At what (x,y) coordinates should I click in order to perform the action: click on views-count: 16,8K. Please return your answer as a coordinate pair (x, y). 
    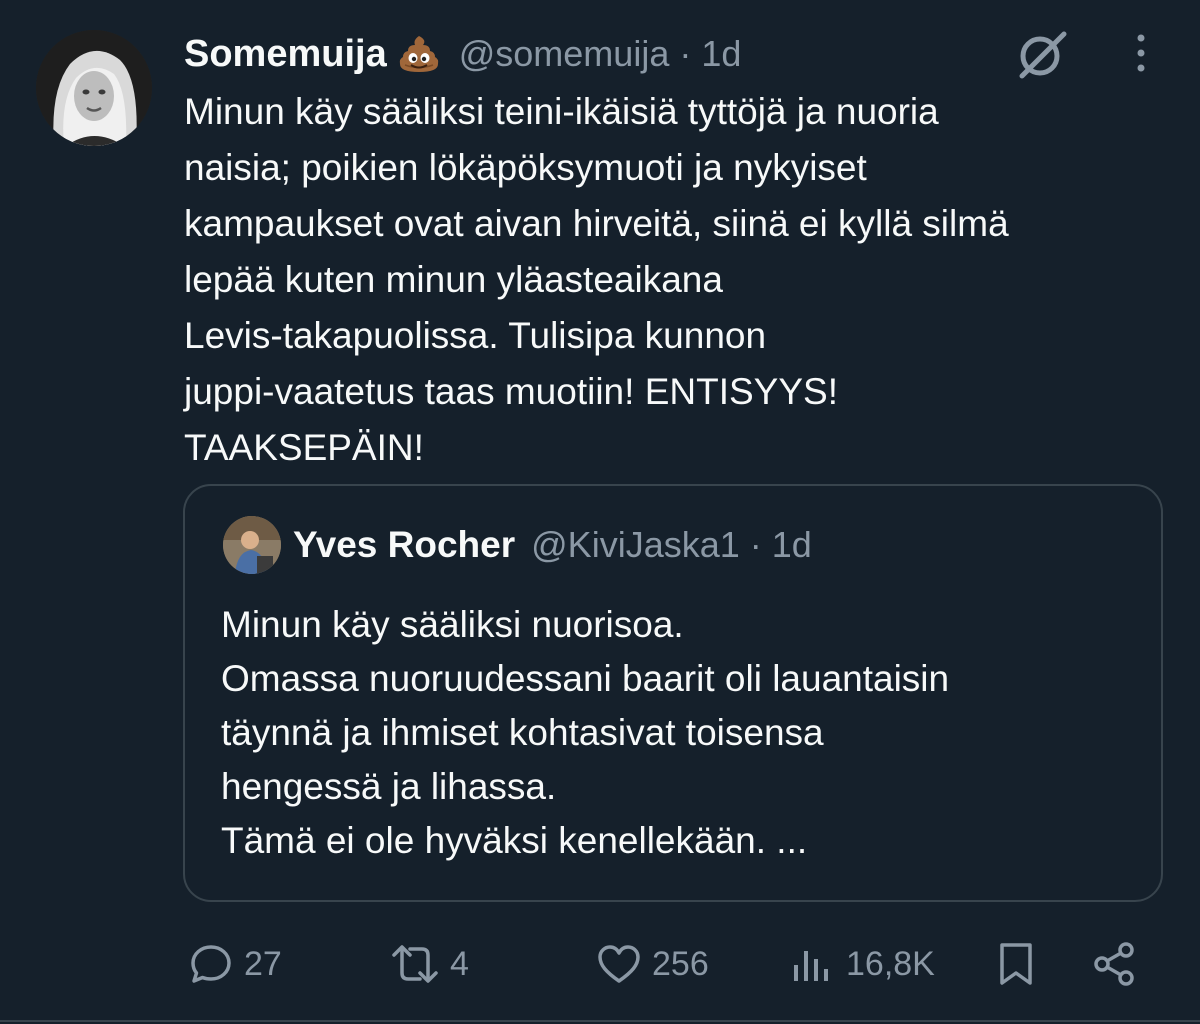
    Looking at the image, I should click on (890, 963).